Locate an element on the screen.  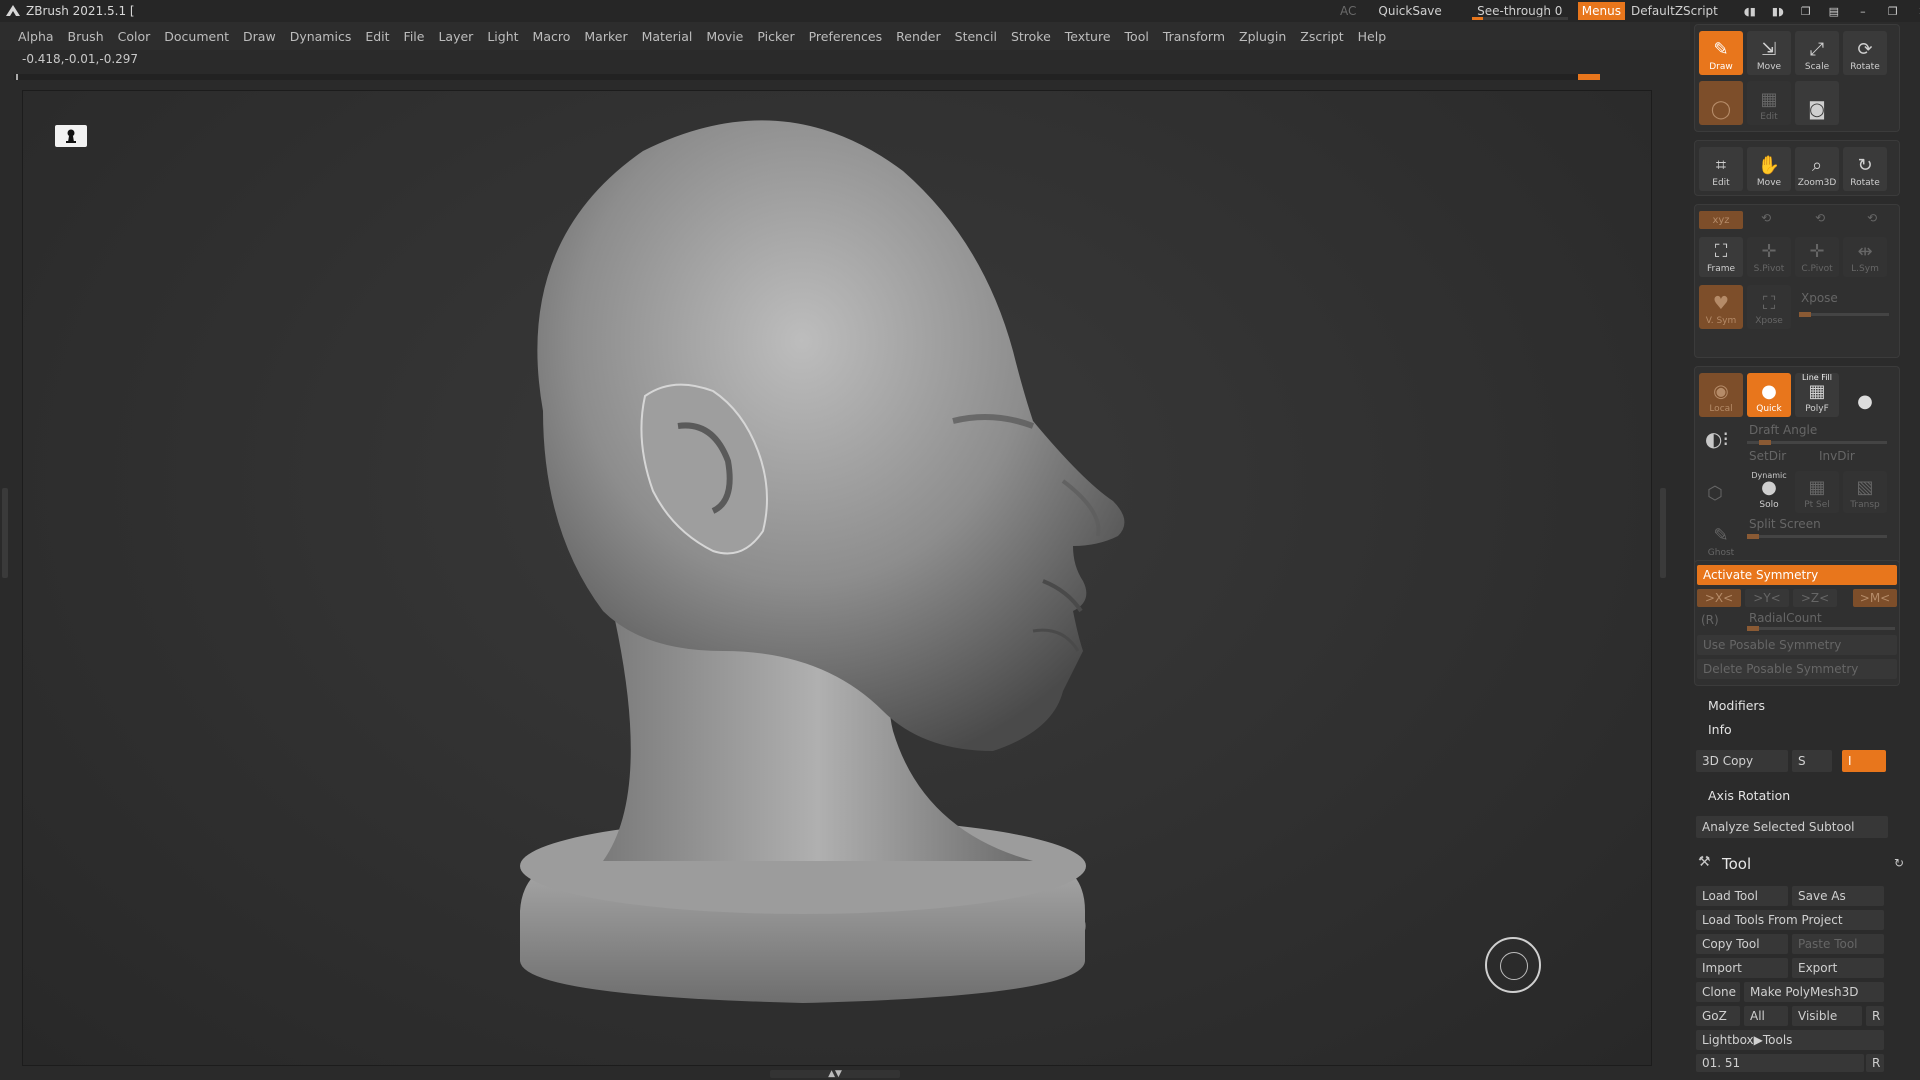
goz-button: GoZ is located at coordinates (1718, 1016).